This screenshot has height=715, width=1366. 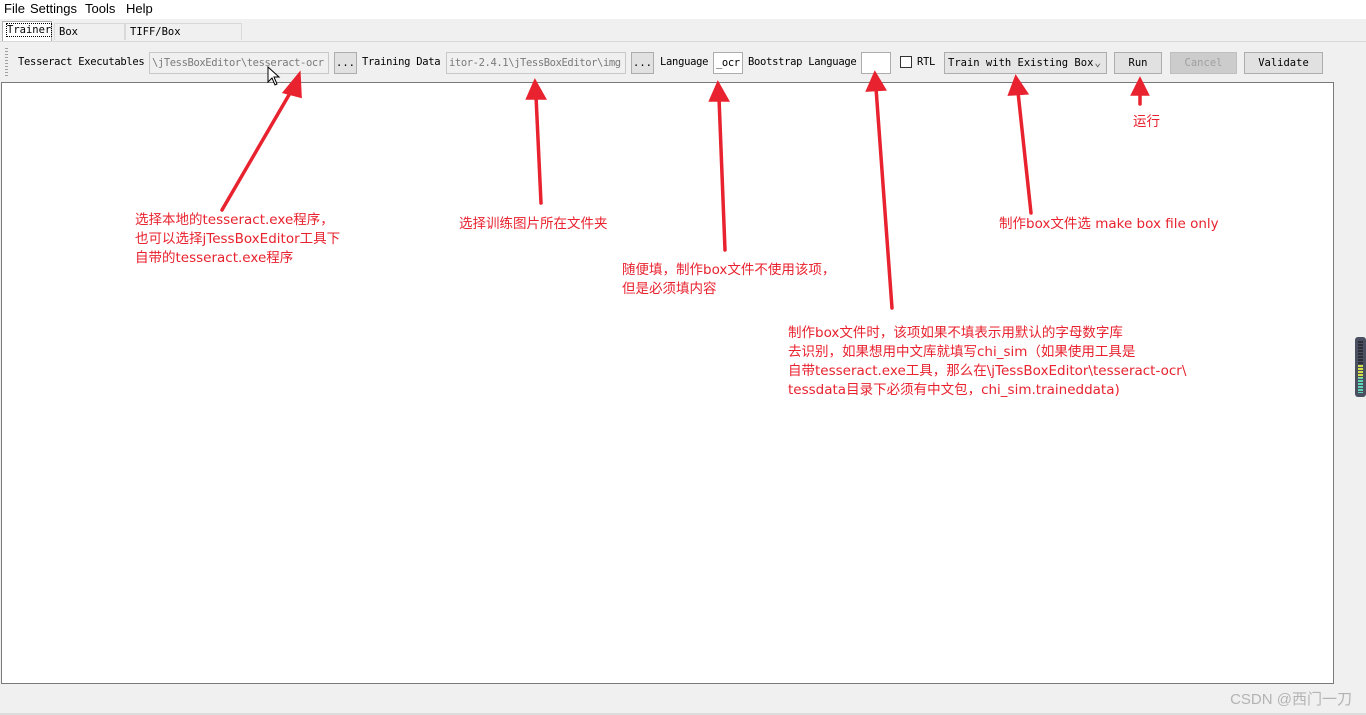 I want to click on training-data-field: itor-2.4.1\jTessBoxEditor\img, so click(x=536, y=63).